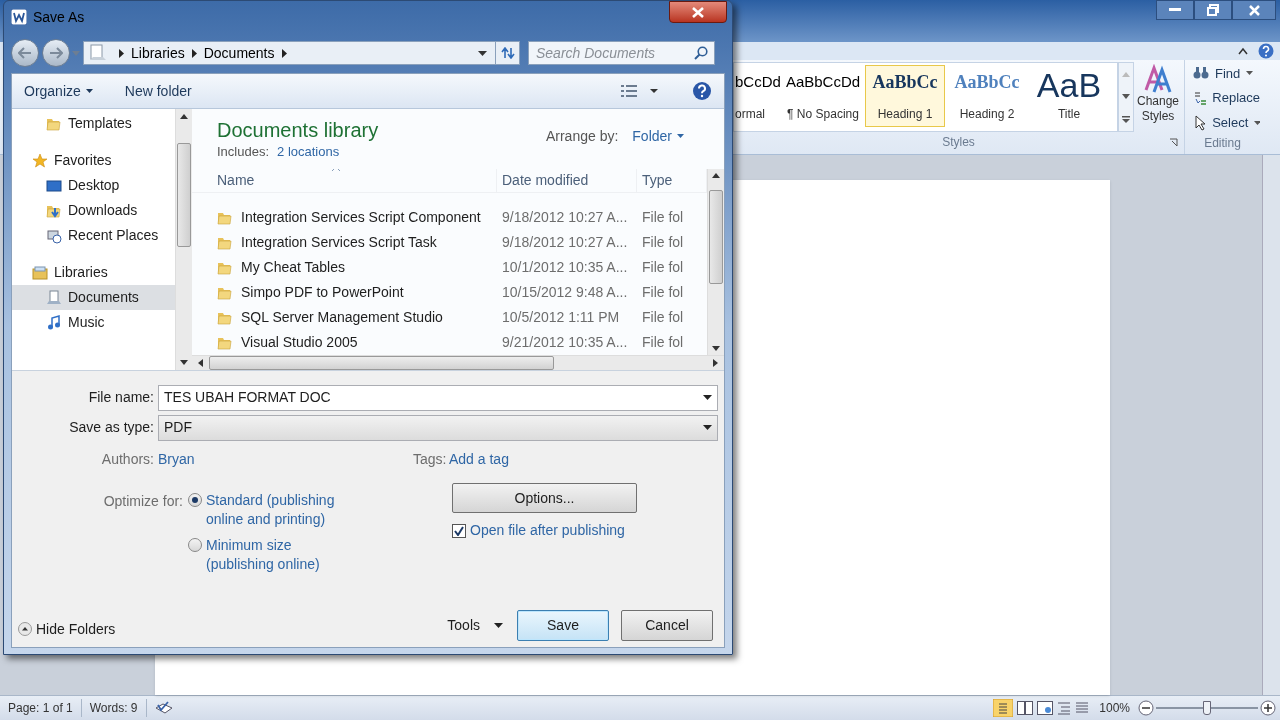  What do you see at coordinates (58, 91) in the screenshot?
I see `organize-button: Organize` at bounding box center [58, 91].